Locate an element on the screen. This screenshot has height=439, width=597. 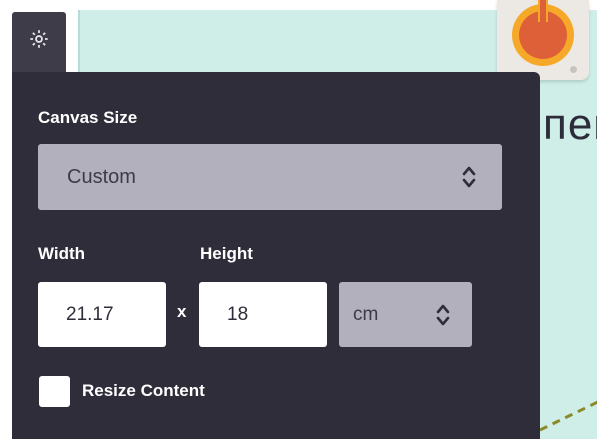
resize-content-label: Resize Content is located at coordinates (143, 391).